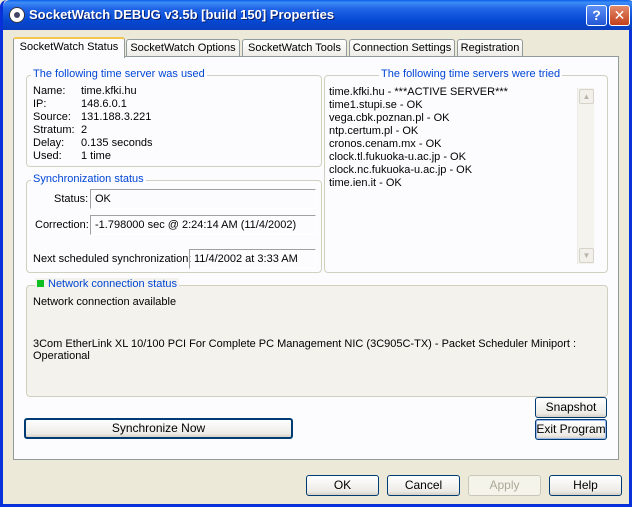 The width and height of the screenshot is (632, 507). Describe the element at coordinates (571, 407) in the screenshot. I see `snapshot-button: Snapshot` at that location.